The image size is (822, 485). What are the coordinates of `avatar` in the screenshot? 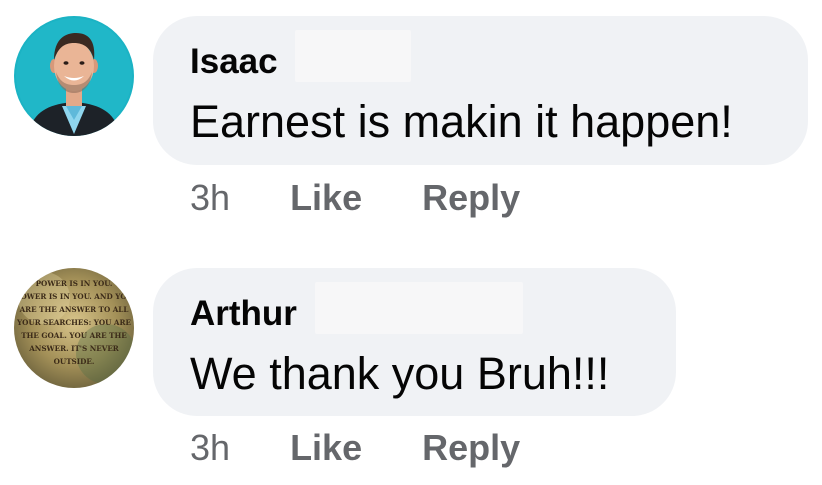 It's located at (74, 76).